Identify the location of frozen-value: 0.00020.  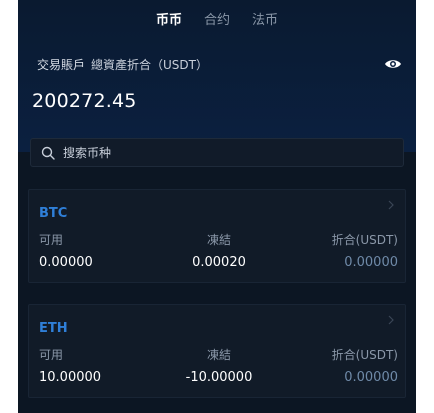
(219, 262).